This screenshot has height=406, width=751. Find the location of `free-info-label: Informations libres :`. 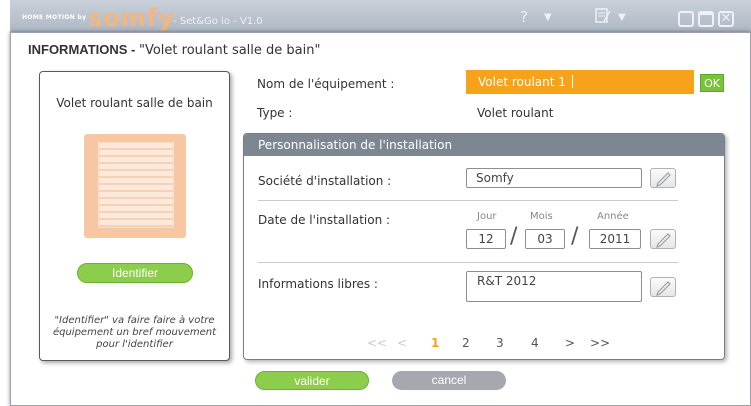

free-info-label: Informations libres : is located at coordinates (318, 284).